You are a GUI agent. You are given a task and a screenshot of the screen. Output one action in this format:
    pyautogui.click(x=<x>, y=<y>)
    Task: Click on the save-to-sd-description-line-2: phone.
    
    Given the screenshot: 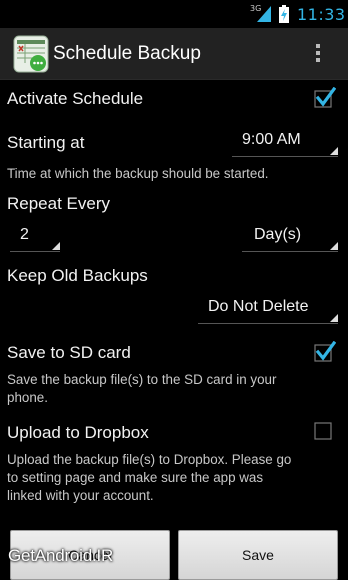 What is the action you would take?
    pyautogui.click(x=27, y=397)
    